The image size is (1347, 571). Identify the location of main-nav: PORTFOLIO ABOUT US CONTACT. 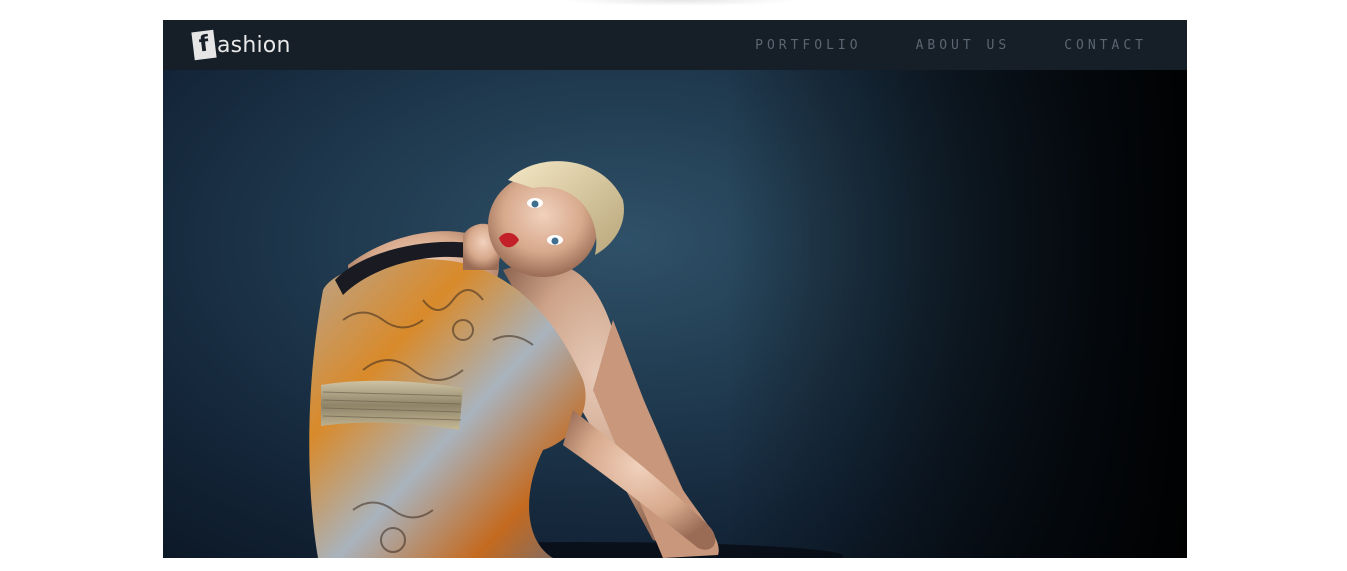
(924, 45).